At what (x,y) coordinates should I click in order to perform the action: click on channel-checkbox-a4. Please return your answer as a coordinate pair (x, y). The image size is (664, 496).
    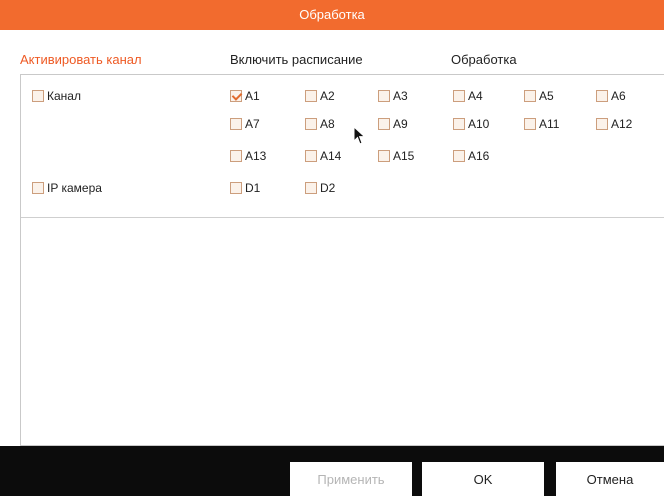
    Looking at the image, I should click on (459, 96).